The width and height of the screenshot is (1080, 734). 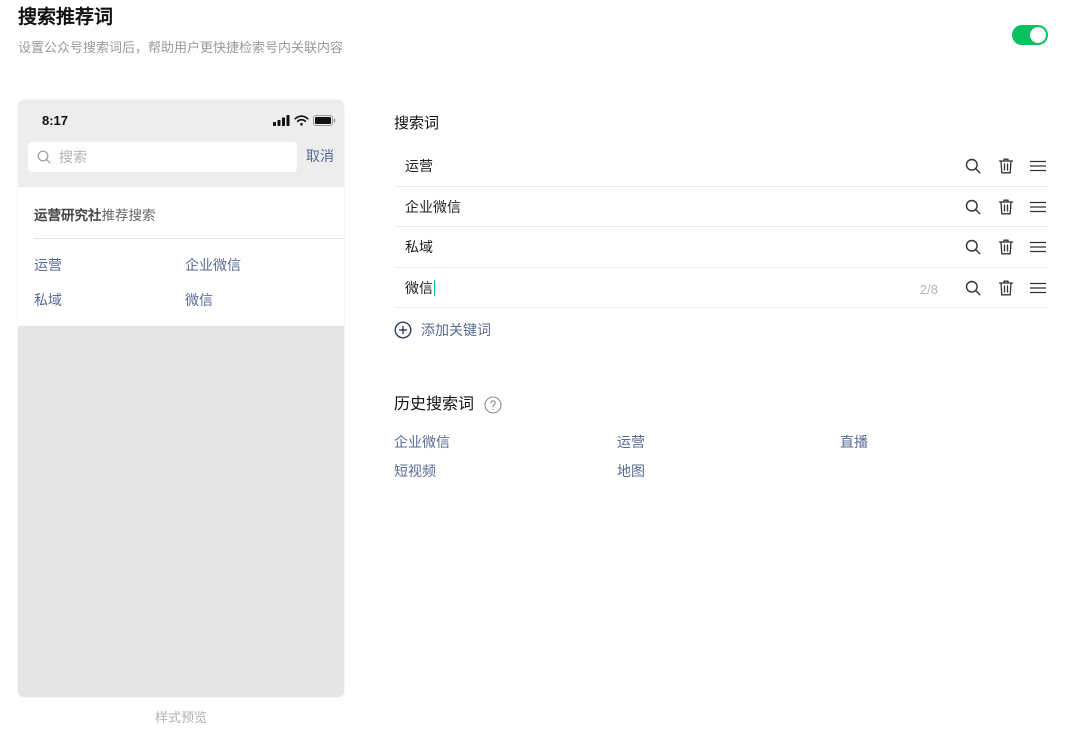 What do you see at coordinates (181, 47) in the screenshot?
I see `page-subtitle: 设置公众号搜索词后，帮助用户更快捷检索号内关联内容` at bounding box center [181, 47].